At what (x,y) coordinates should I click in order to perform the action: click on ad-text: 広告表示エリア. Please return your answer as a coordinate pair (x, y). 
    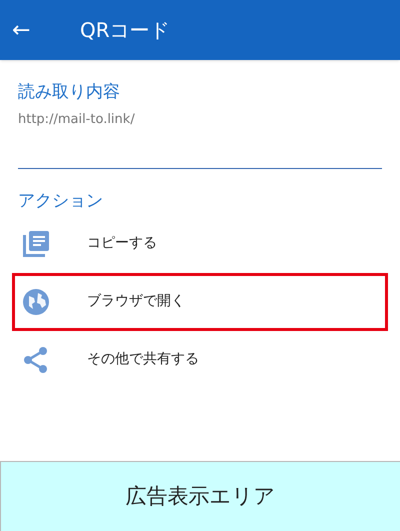
    Looking at the image, I should click on (201, 496).